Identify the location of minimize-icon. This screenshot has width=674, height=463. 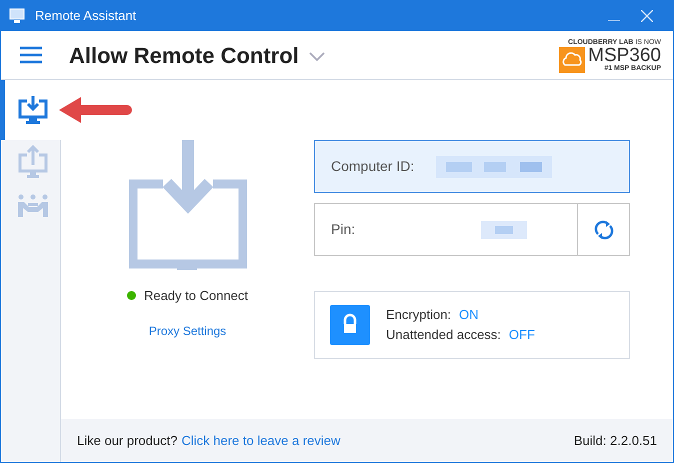
(614, 21).